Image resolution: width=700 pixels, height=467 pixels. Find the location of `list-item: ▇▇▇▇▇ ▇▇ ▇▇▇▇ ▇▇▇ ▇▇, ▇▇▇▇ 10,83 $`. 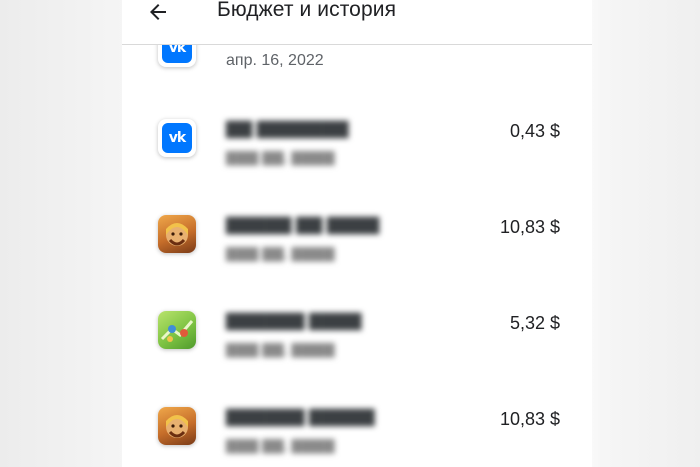

list-item: ▇▇▇▇▇ ▇▇ ▇▇▇▇ ▇▇▇ ▇▇, ▇▇▇▇ 10,83 $ is located at coordinates (357, 243).